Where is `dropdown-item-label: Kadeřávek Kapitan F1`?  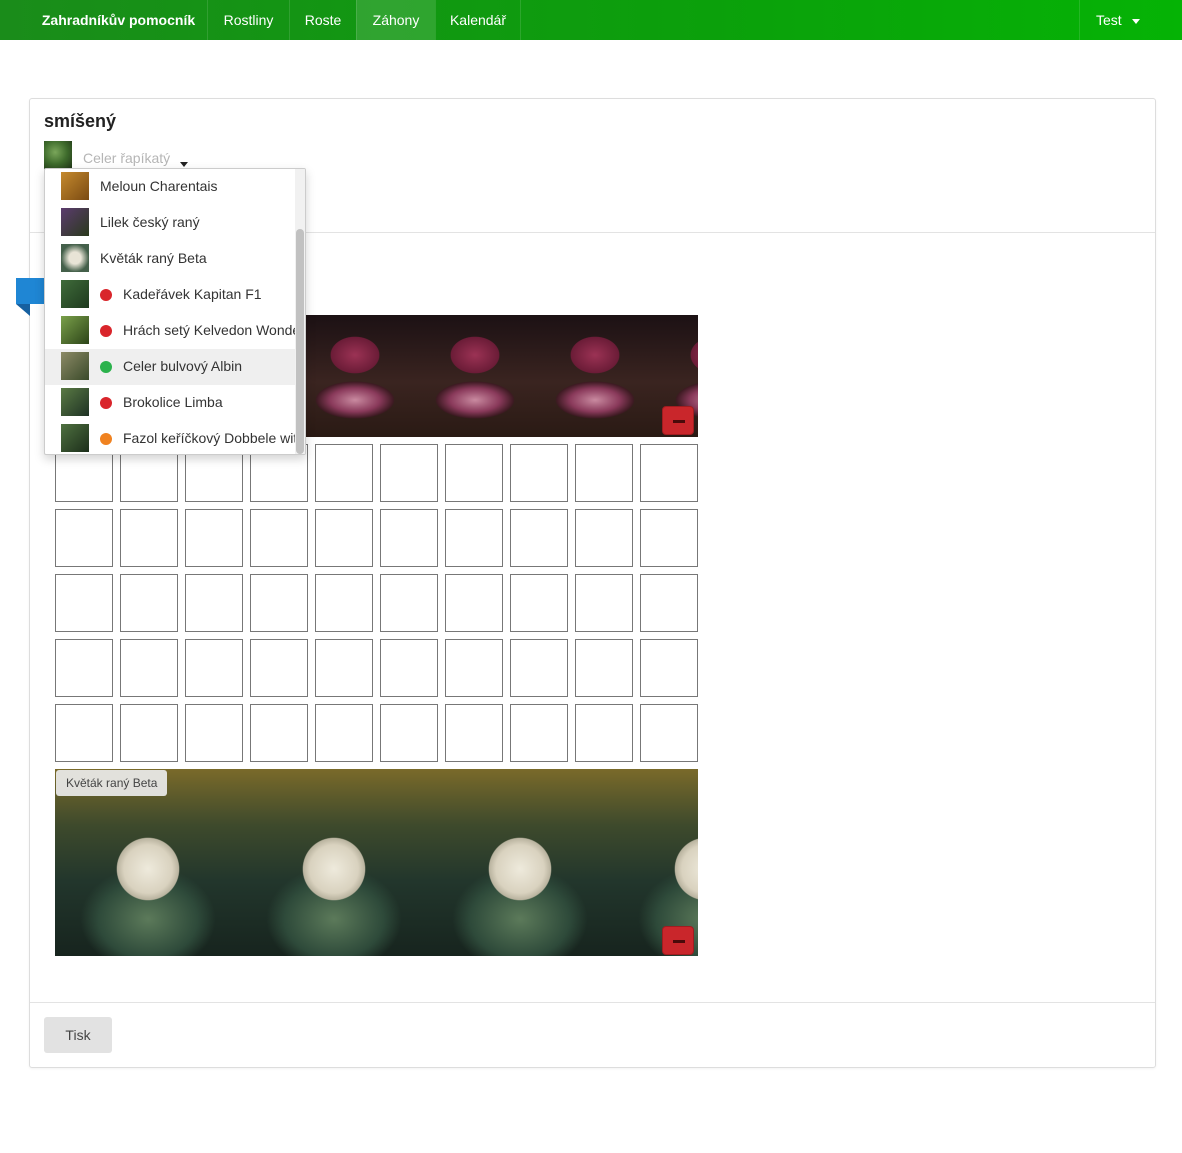 dropdown-item-label: Kadeřávek Kapitan F1 is located at coordinates (192, 294).